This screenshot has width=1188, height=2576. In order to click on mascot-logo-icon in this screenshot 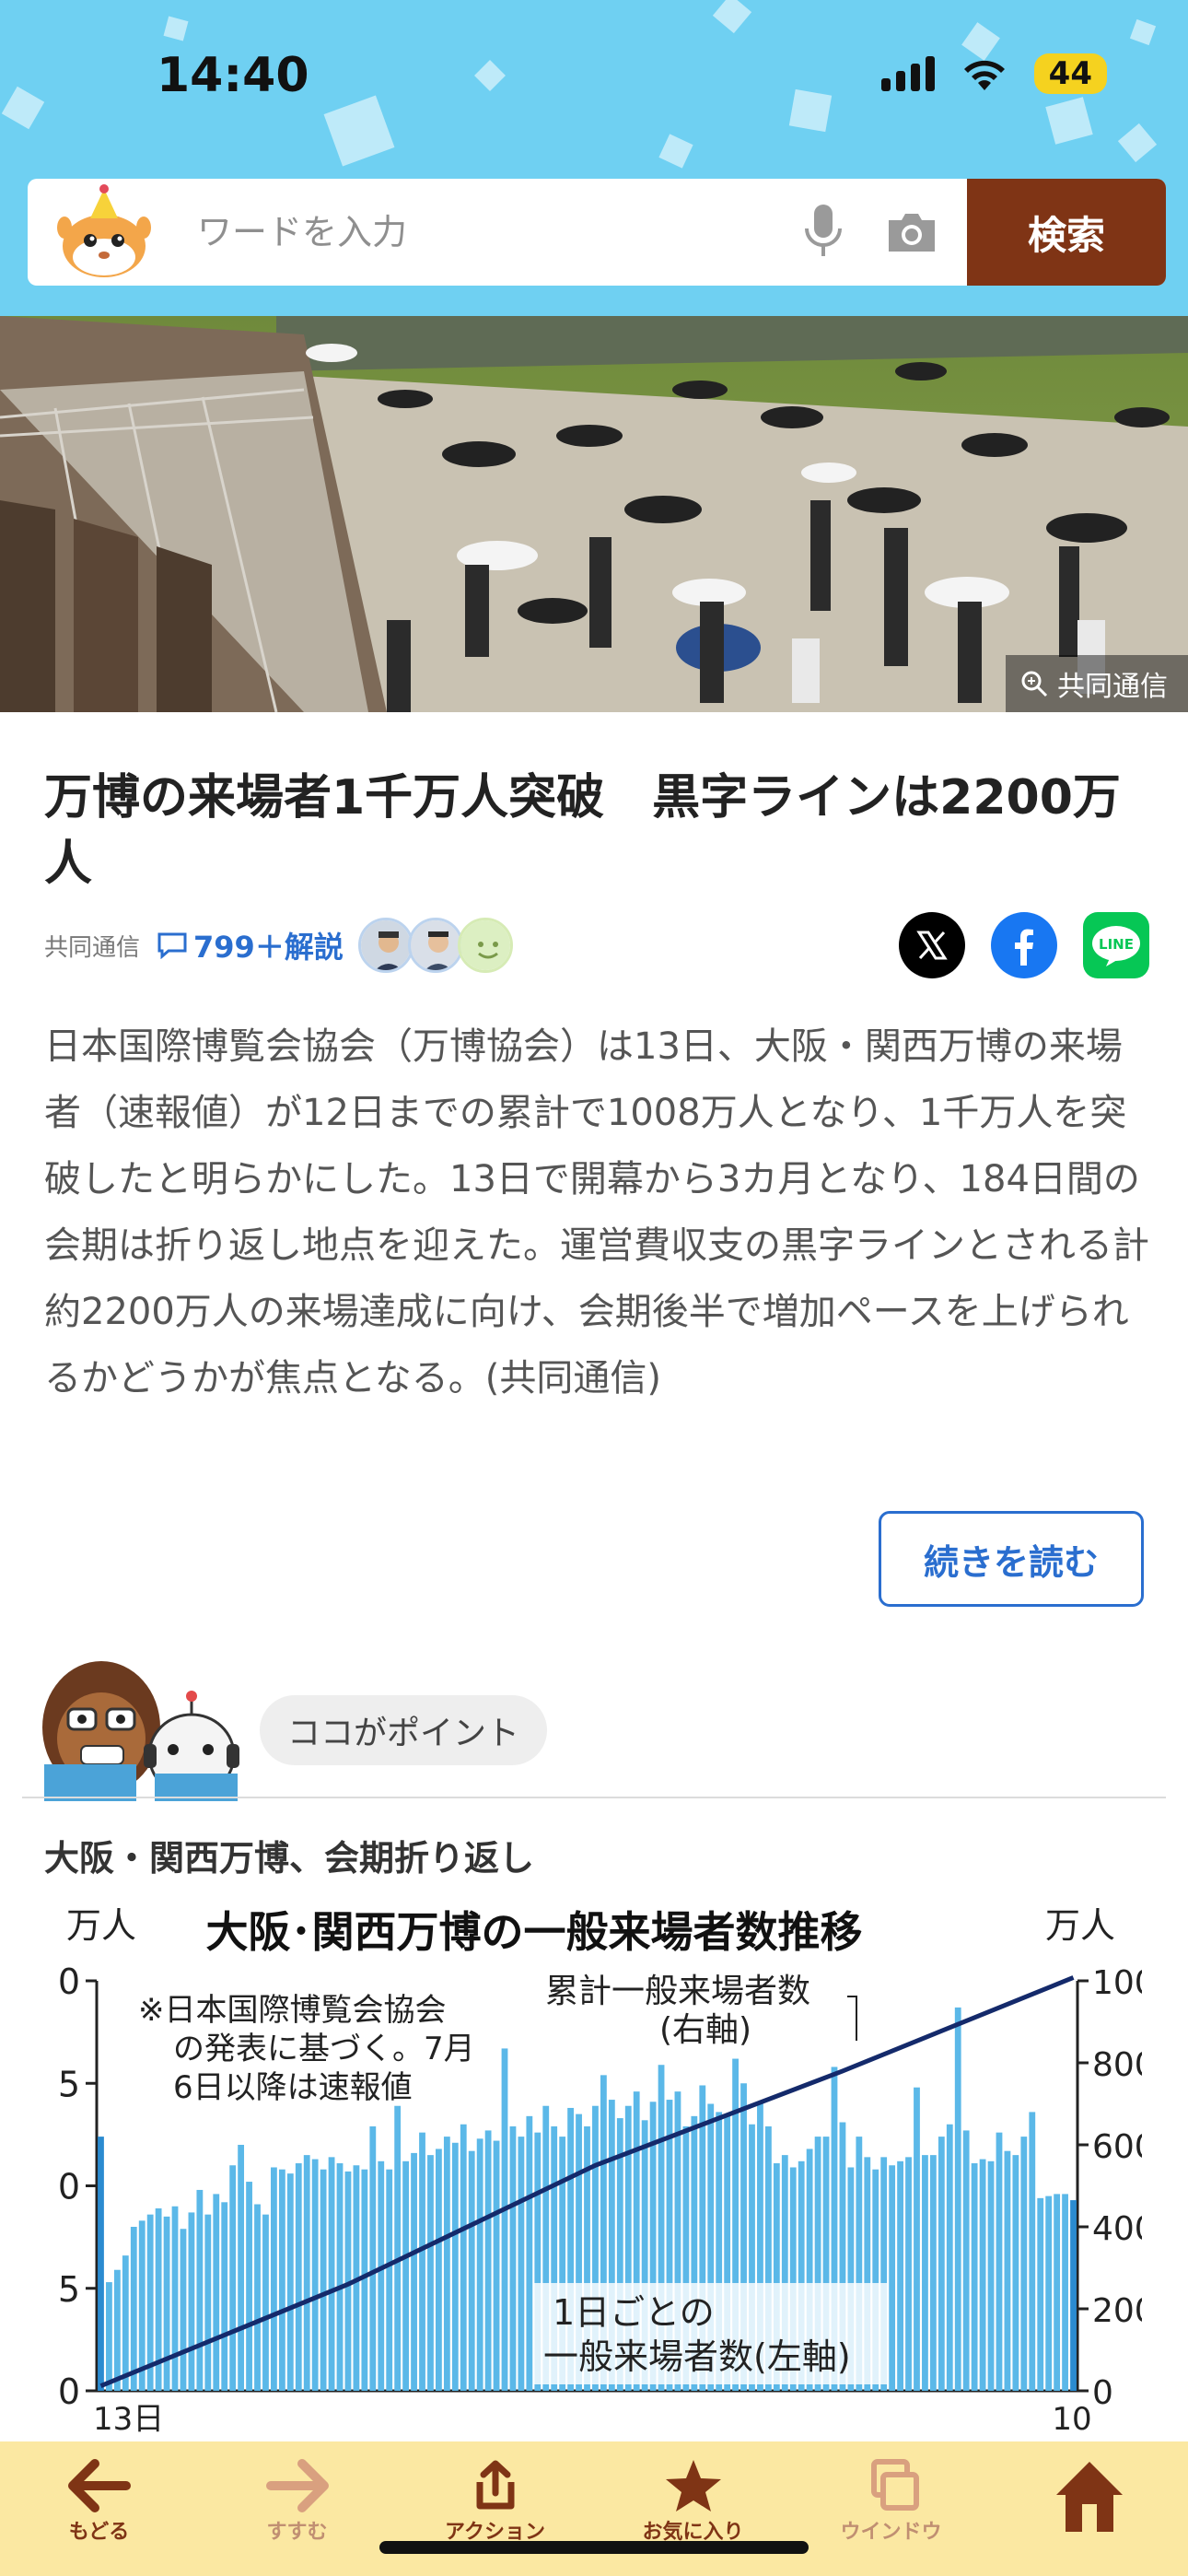, I will do `click(104, 232)`.